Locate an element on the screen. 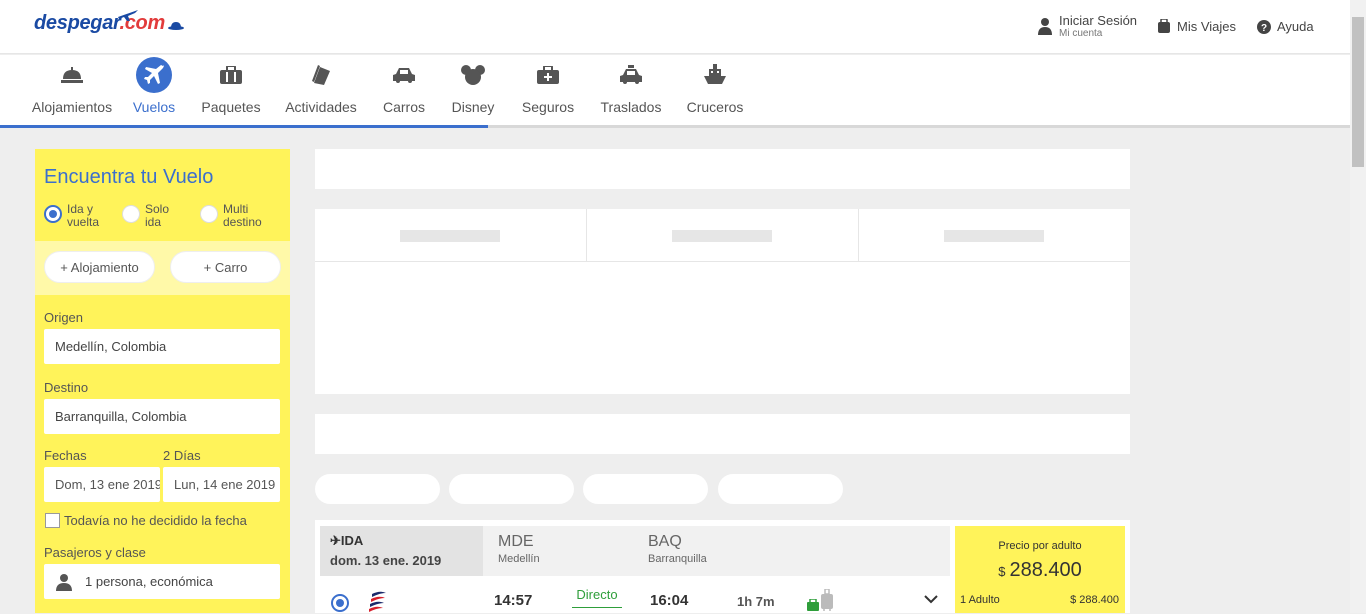  page-scrollbar is located at coordinates (1358, 306).